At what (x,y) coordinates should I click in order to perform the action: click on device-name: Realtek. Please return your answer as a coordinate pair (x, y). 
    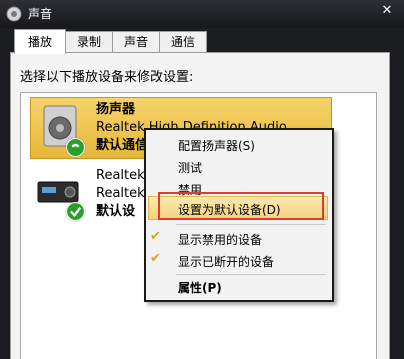
    Looking at the image, I should click on (120, 175).